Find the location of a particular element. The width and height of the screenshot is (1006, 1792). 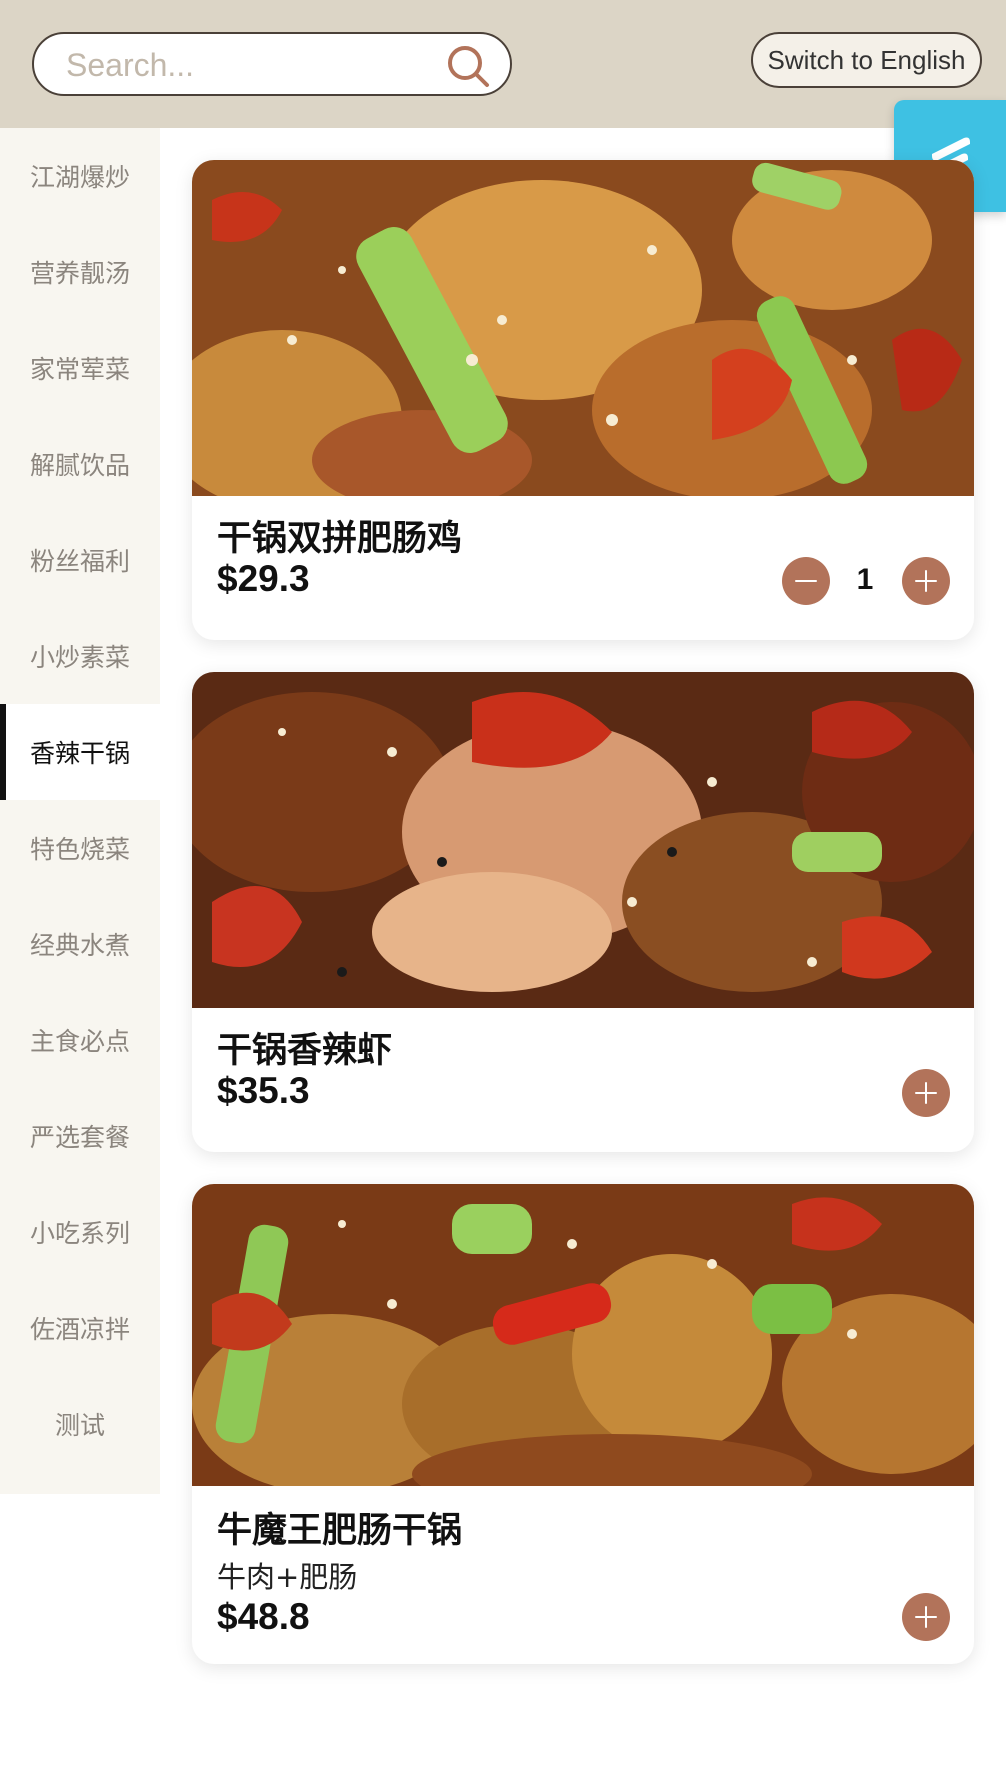

search-icon is located at coordinates (468, 66).